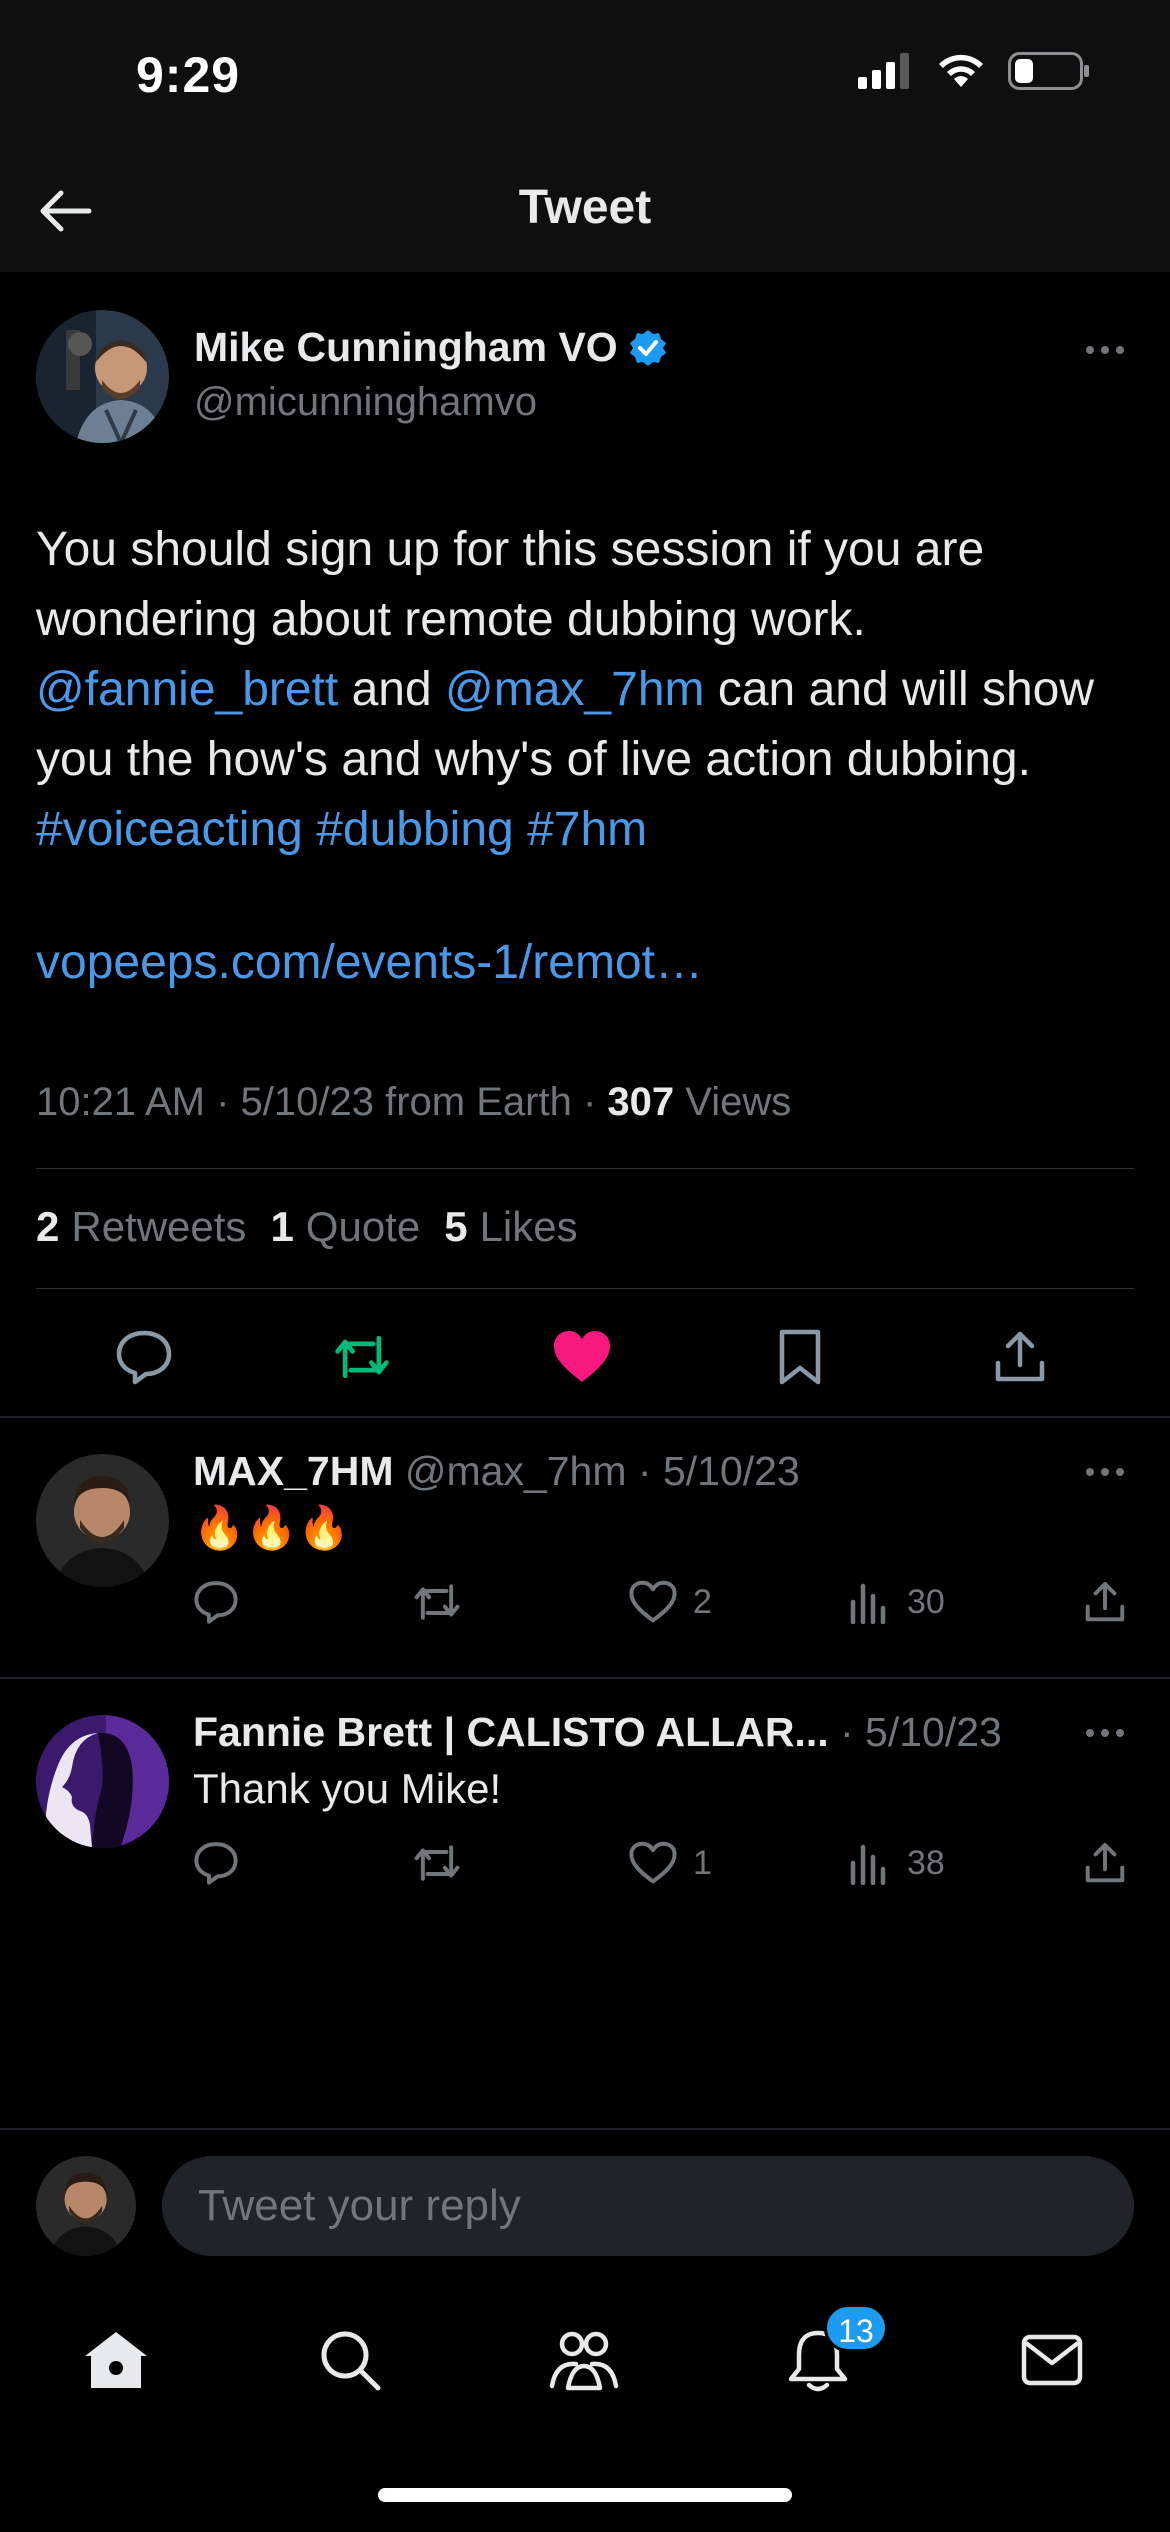  Describe the element at coordinates (1048, 71) in the screenshot. I see `battery-icon` at that location.